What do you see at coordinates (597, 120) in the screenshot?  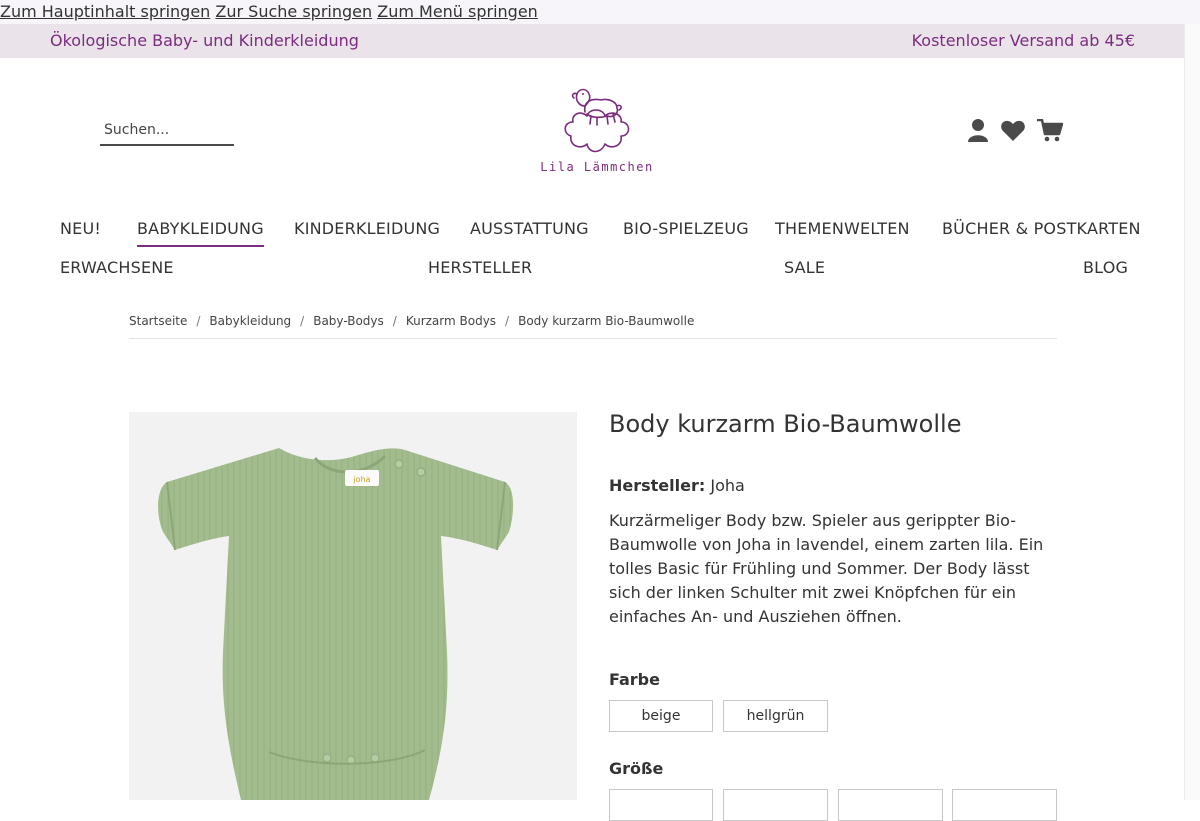 I see `lamb-logo-icon` at bounding box center [597, 120].